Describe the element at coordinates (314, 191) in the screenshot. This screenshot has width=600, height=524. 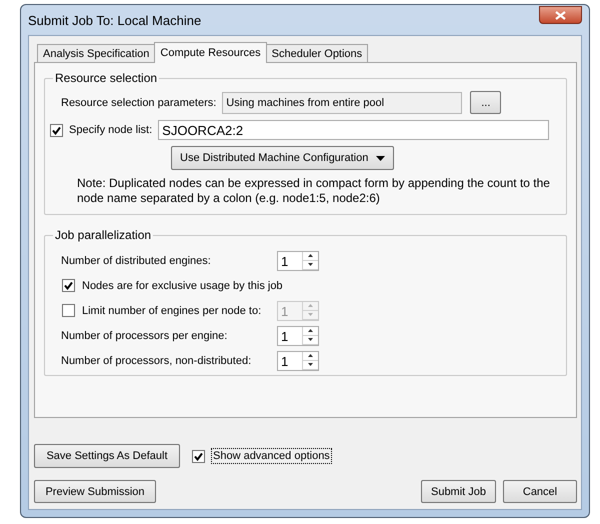
I see `note-text: Note: Duplicated nodes can be expressed in compact form by appending the count to the node name separated by a colon (e.g. node1:5, node2:6)` at that location.